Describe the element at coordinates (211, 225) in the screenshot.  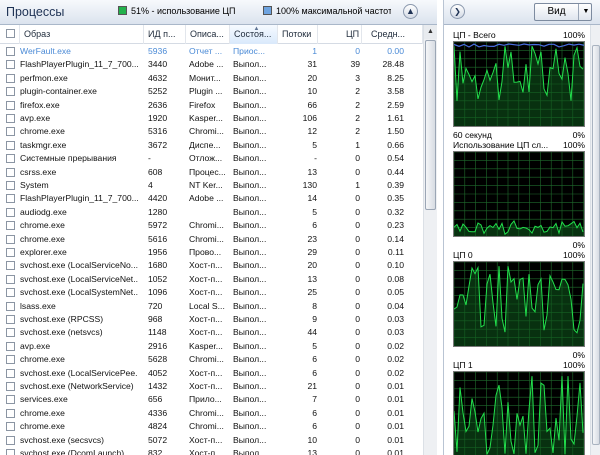
I see `table-row: chrome.exe 5972 Chromi... Выпол... 6 0 0.23` at that location.